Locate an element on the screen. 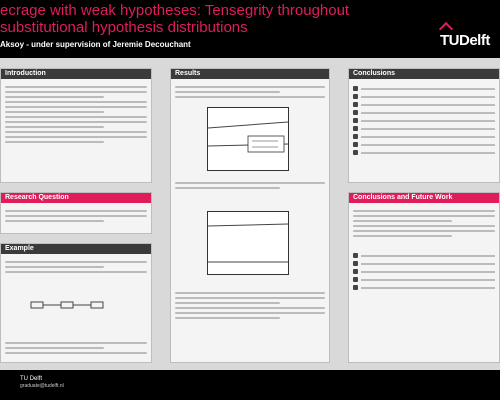  results-heading: Results is located at coordinates (250, 74).